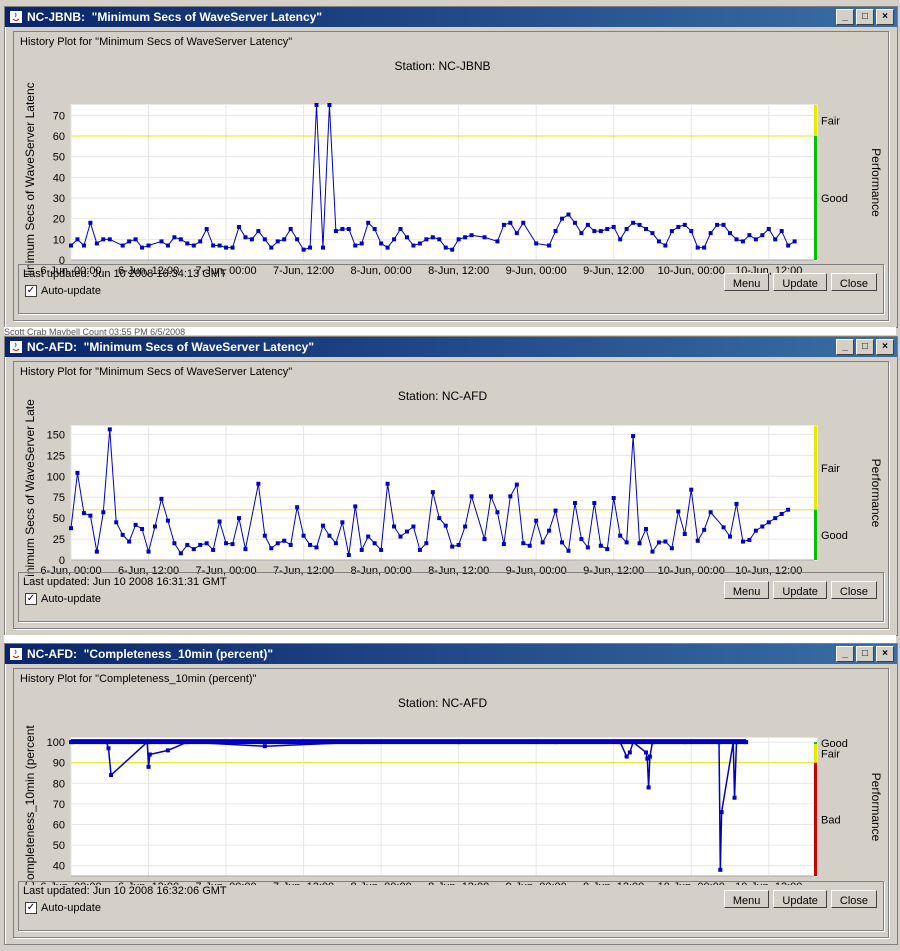  What do you see at coordinates (815, 198) in the screenshot?
I see `zone-bar-good` at bounding box center [815, 198].